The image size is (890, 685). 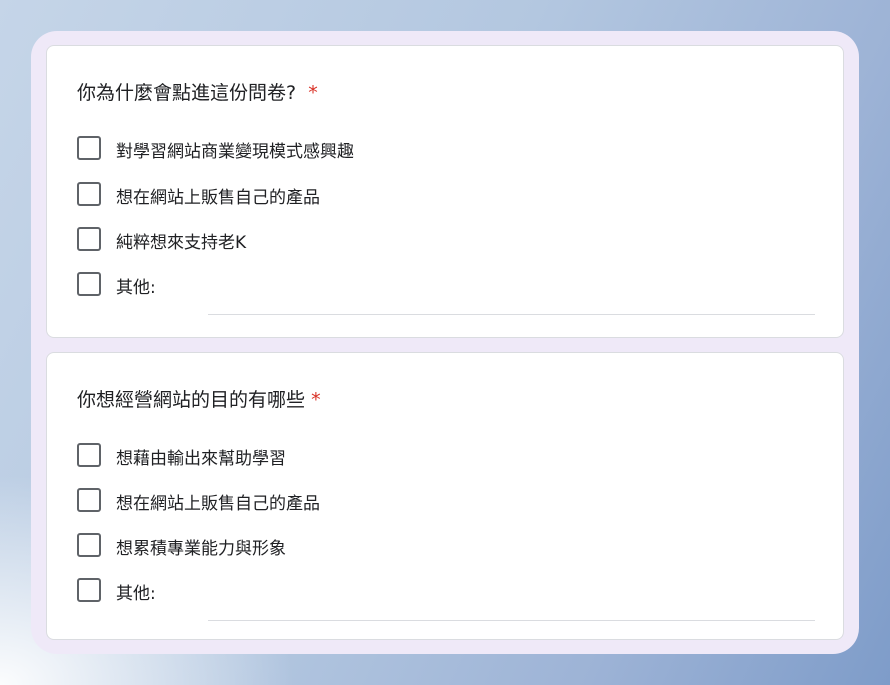 I want to click on question-title: 你為什麼會點進這份問卷? *, so click(x=197, y=93).